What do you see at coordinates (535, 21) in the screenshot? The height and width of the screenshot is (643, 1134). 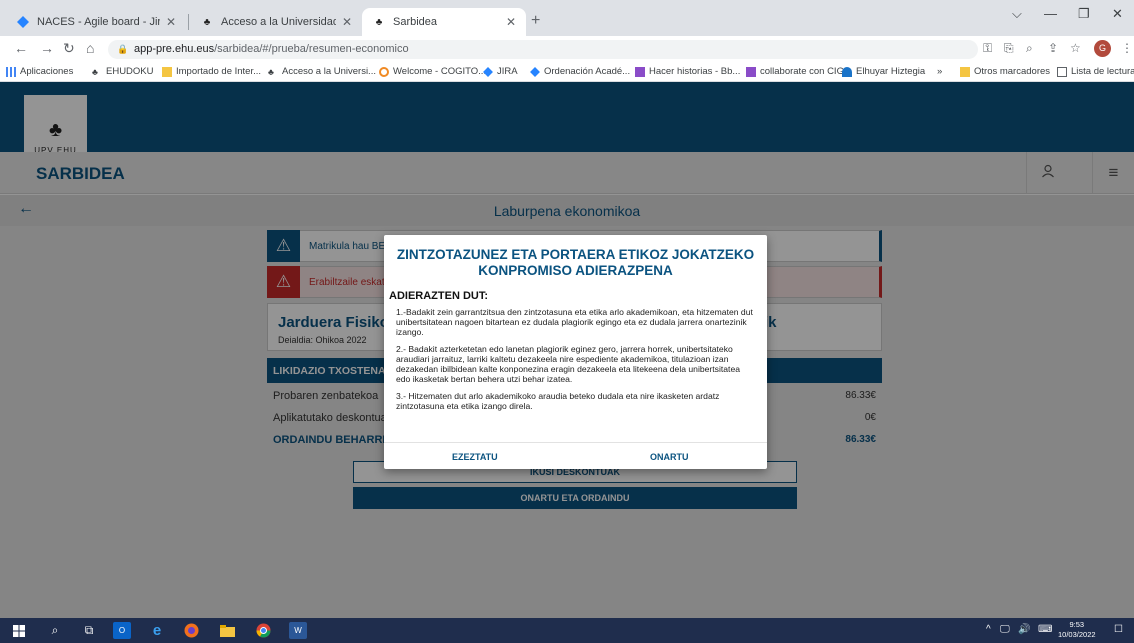 I see `new-tab-button: +` at bounding box center [535, 21].